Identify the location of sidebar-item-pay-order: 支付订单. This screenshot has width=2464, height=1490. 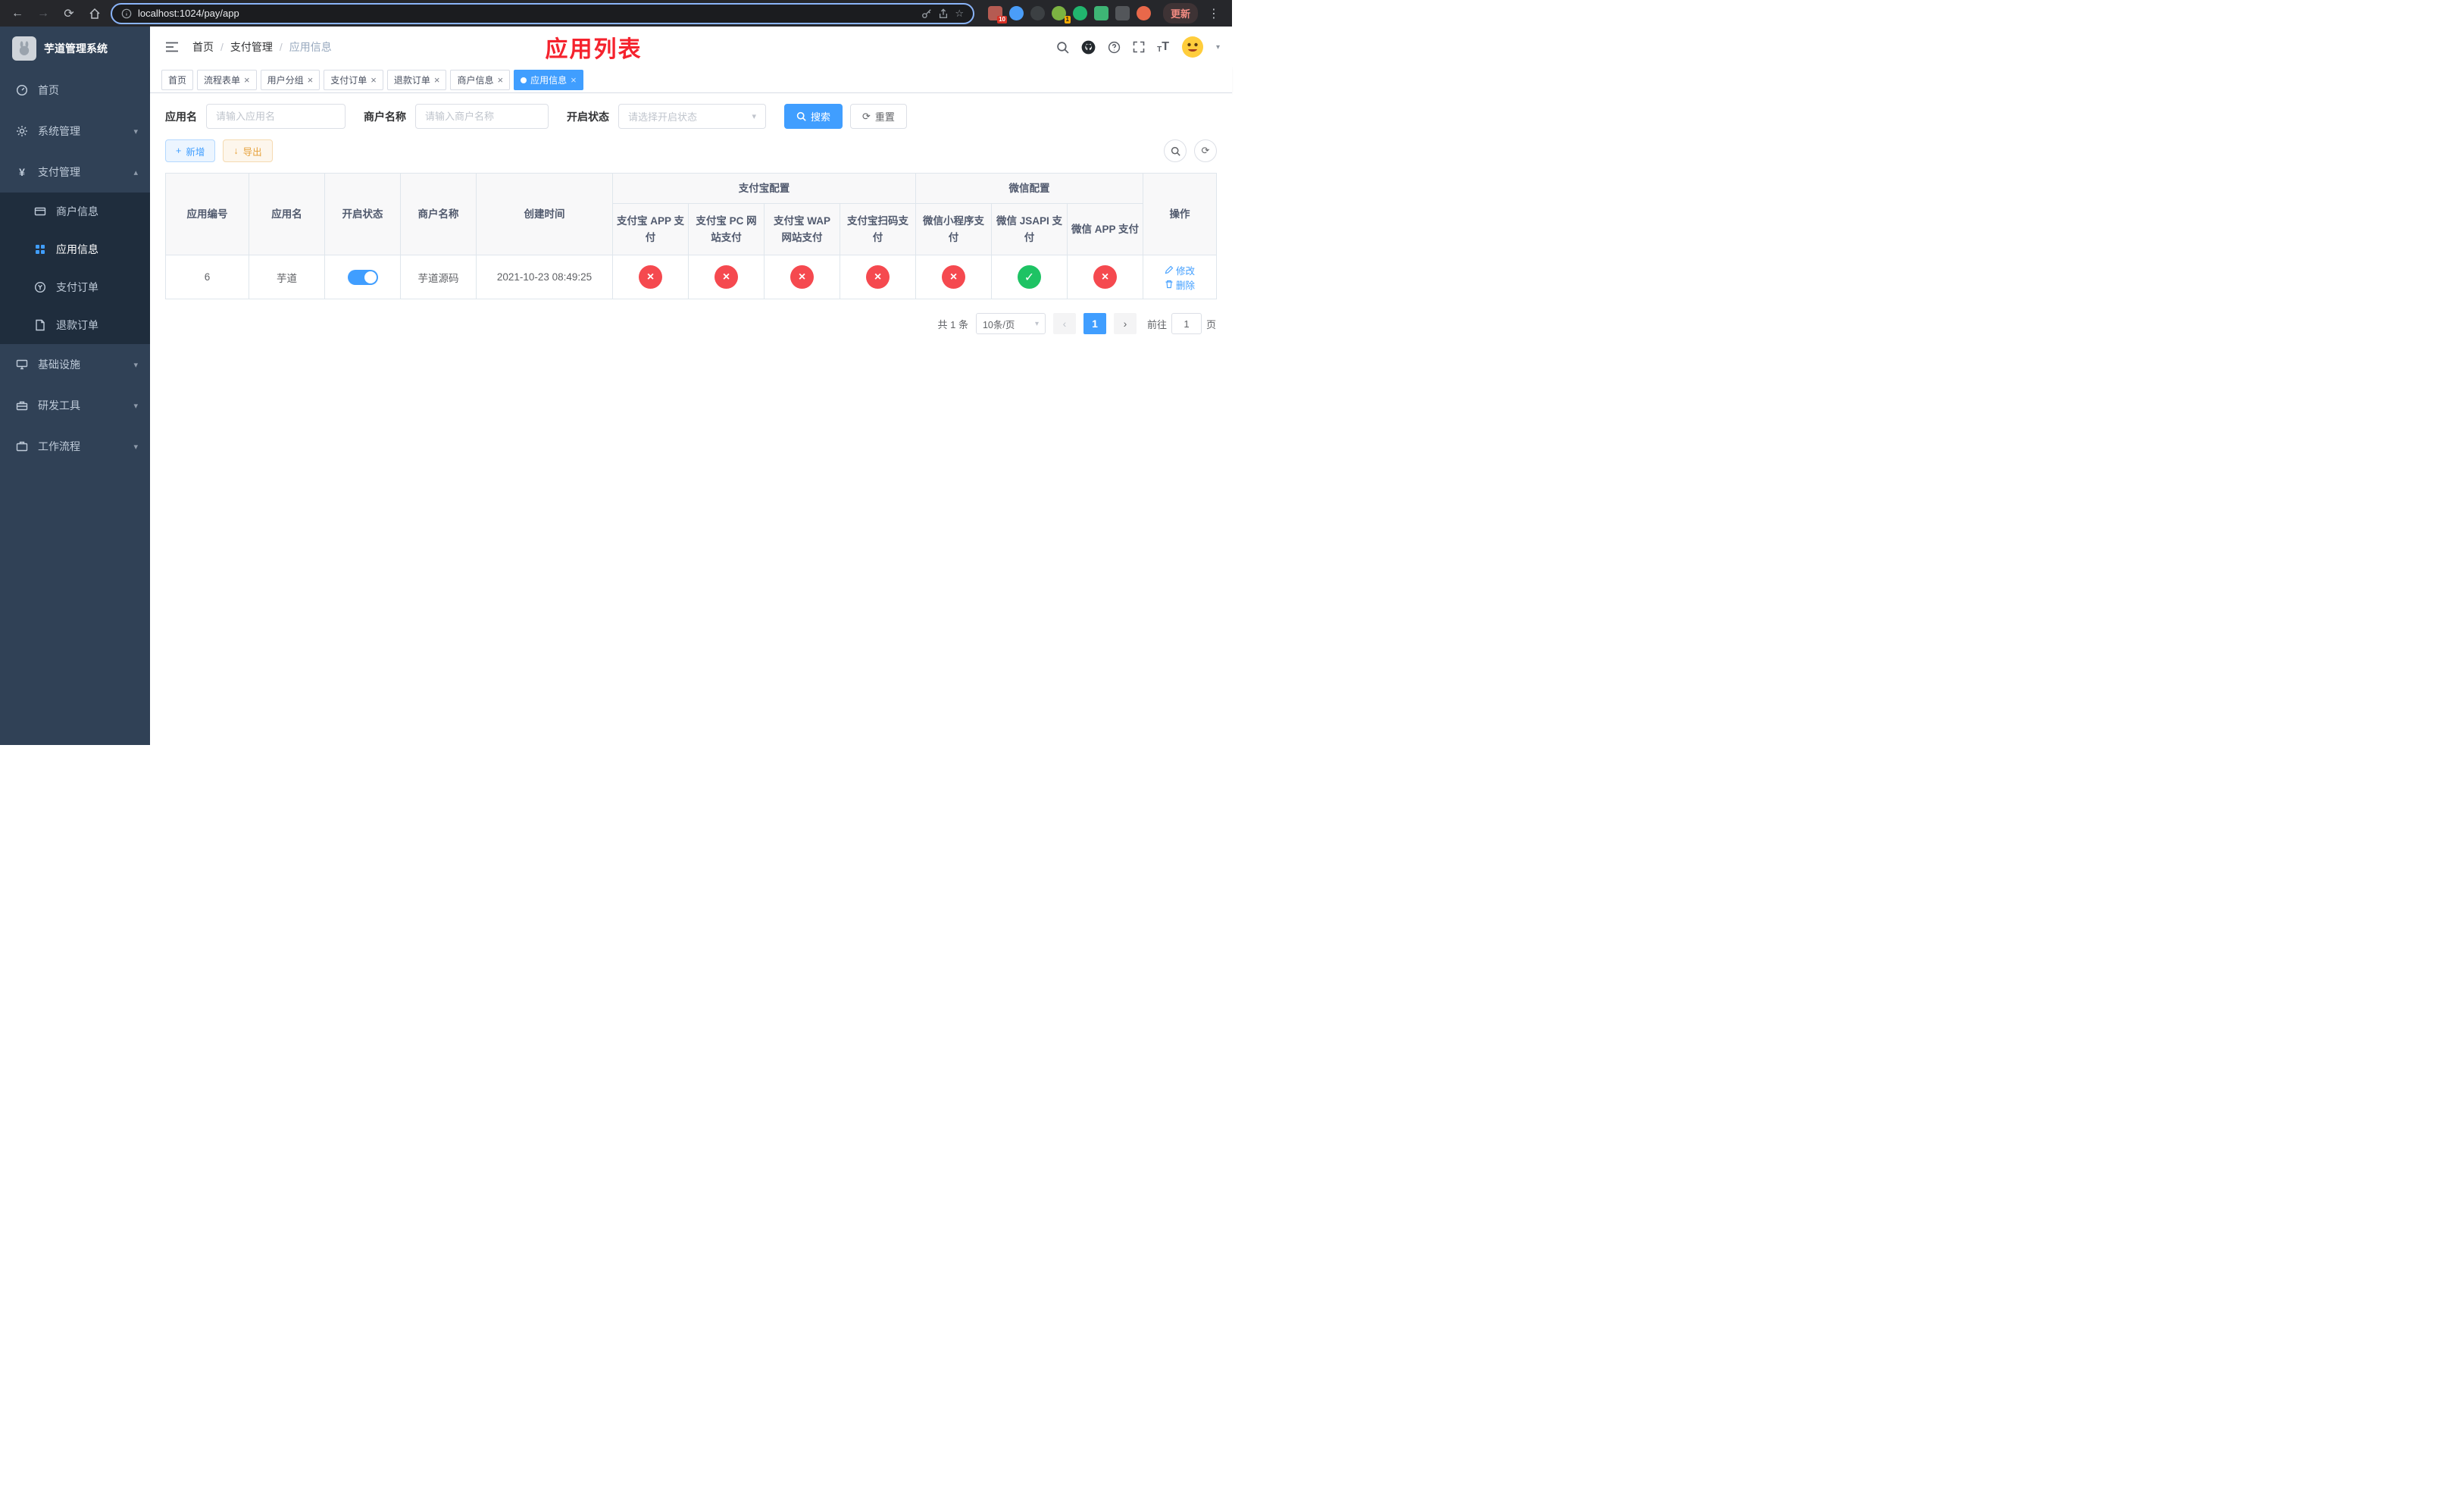
(75, 287).